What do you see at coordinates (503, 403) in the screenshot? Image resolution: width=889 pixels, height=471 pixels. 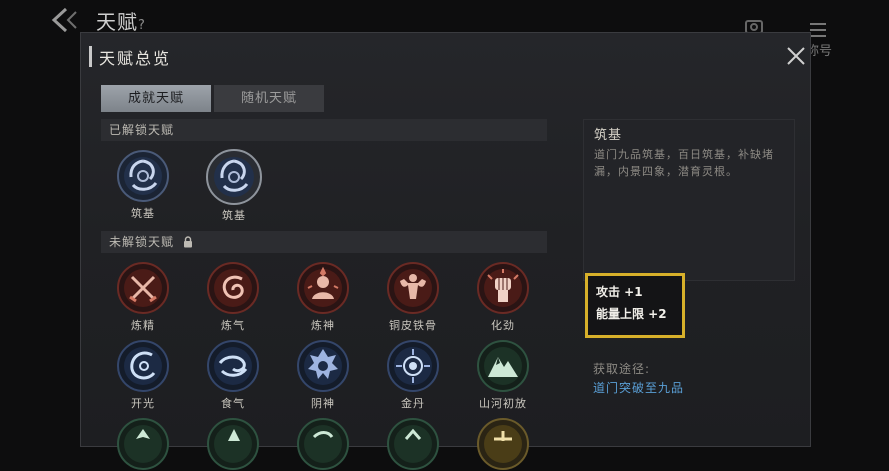 I see `talent-label: 山河初放` at bounding box center [503, 403].